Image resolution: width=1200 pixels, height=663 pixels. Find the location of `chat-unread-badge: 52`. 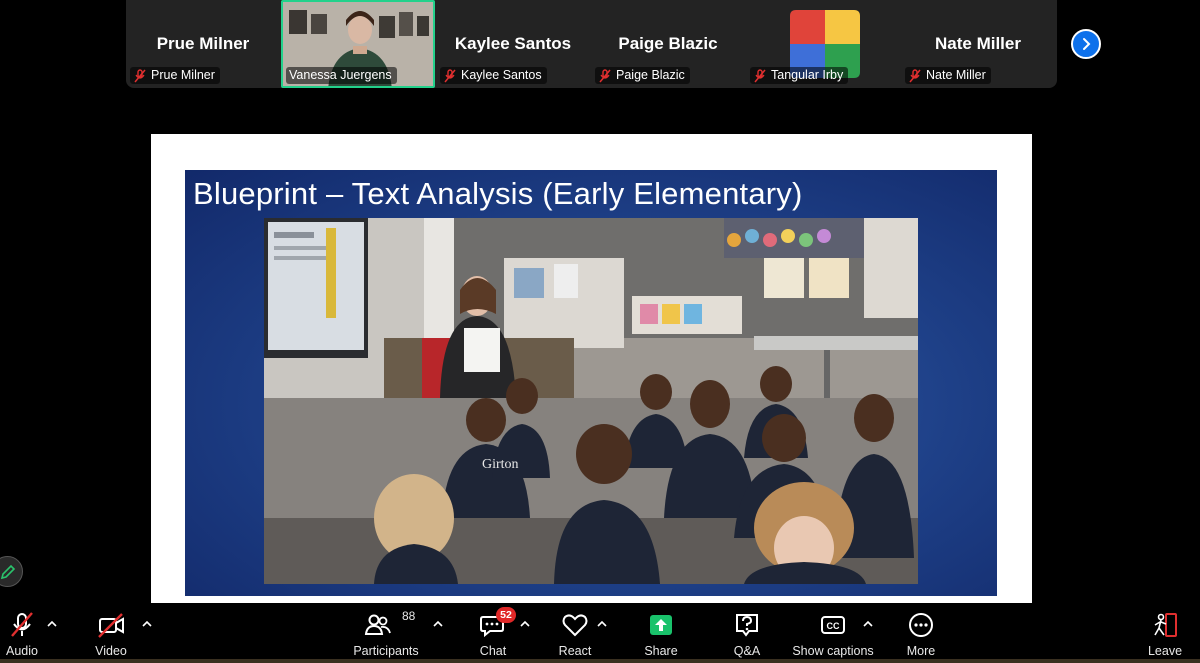

chat-unread-badge: 52 is located at coordinates (506, 615).